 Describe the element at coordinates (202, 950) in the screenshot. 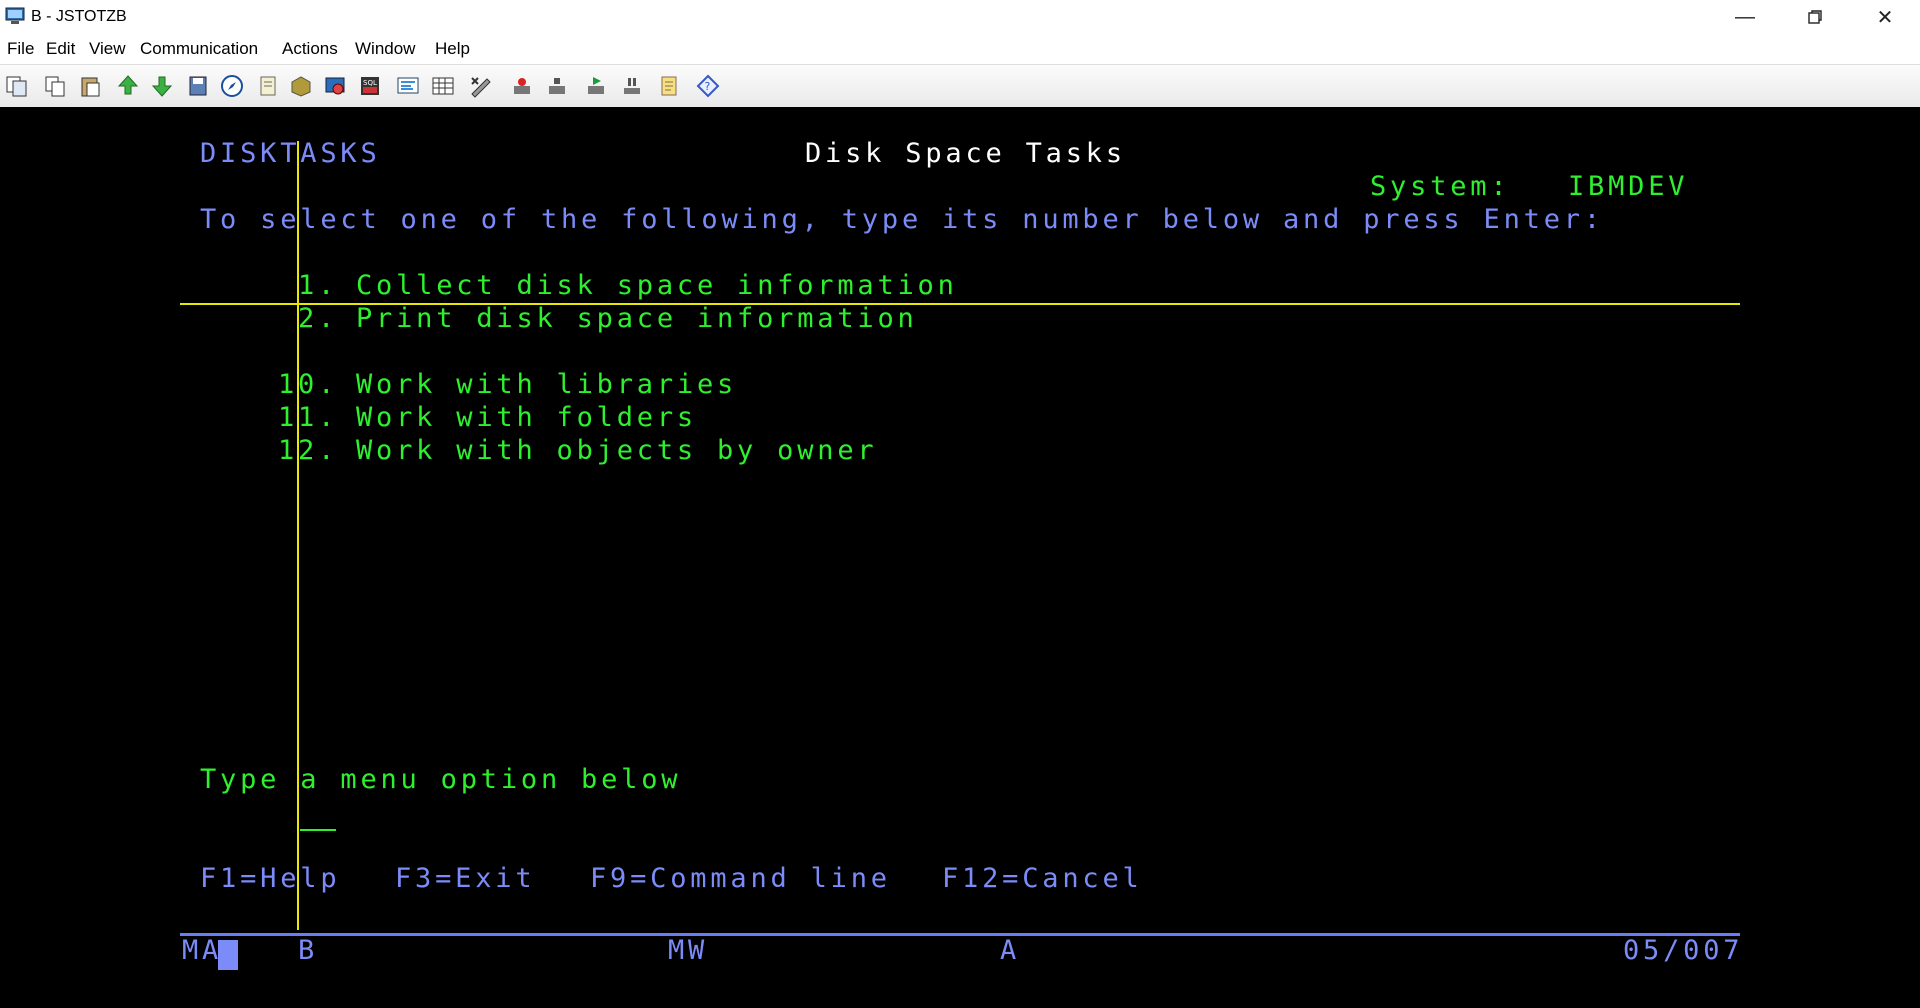

I see `status-left: MA` at that location.